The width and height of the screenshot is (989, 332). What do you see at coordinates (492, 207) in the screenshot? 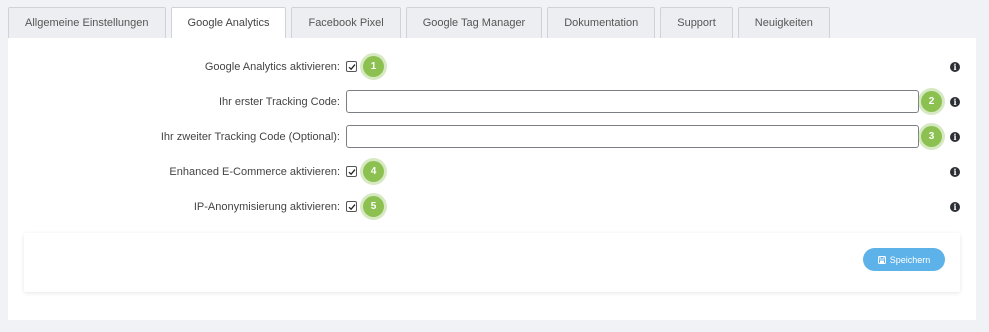
I see `form-row-ip-anonymize: IP-Anonymisierung aktivieren: 5 i` at bounding box center [492, 207].